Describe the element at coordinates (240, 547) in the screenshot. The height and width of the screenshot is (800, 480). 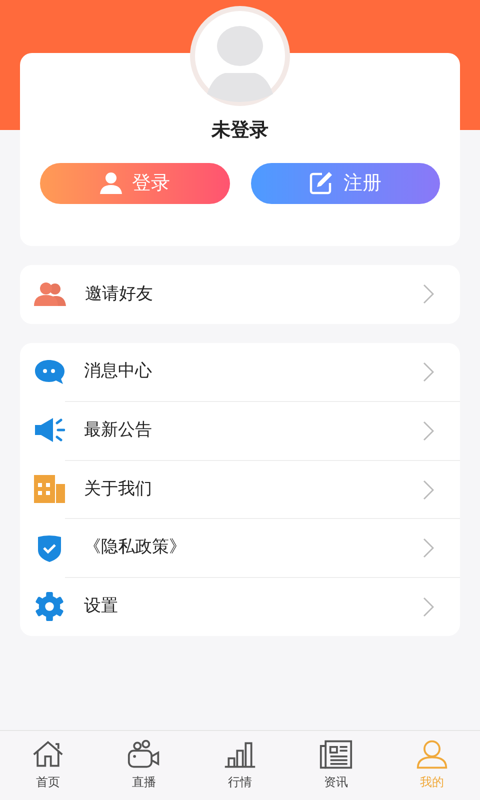
I see `menu-item: 《隐私政策》` at that location.